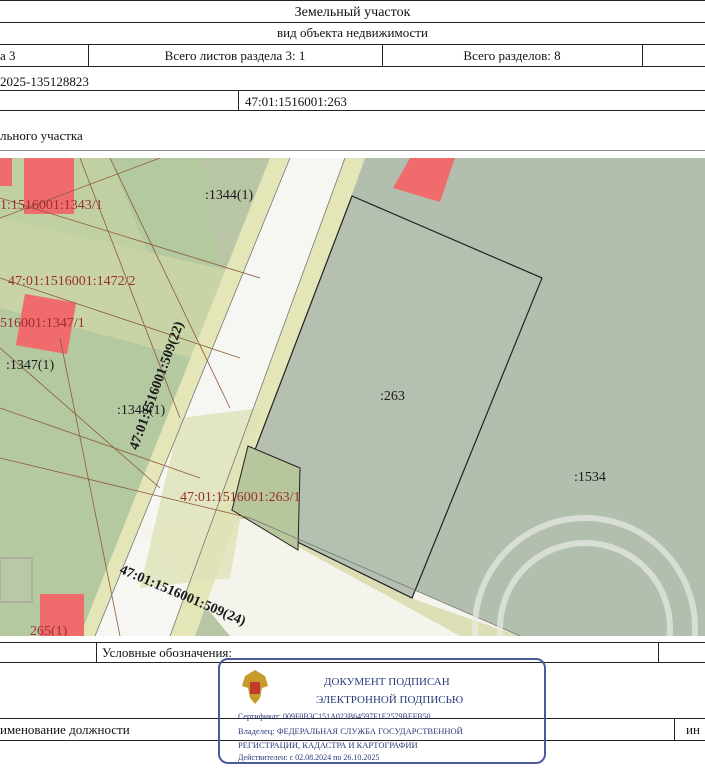 Image resolution: width=705 pixels, height=768 pixels. Describe the element at coordinates (392, 396) in the screenshot. I see `map-label: :263` at that location.